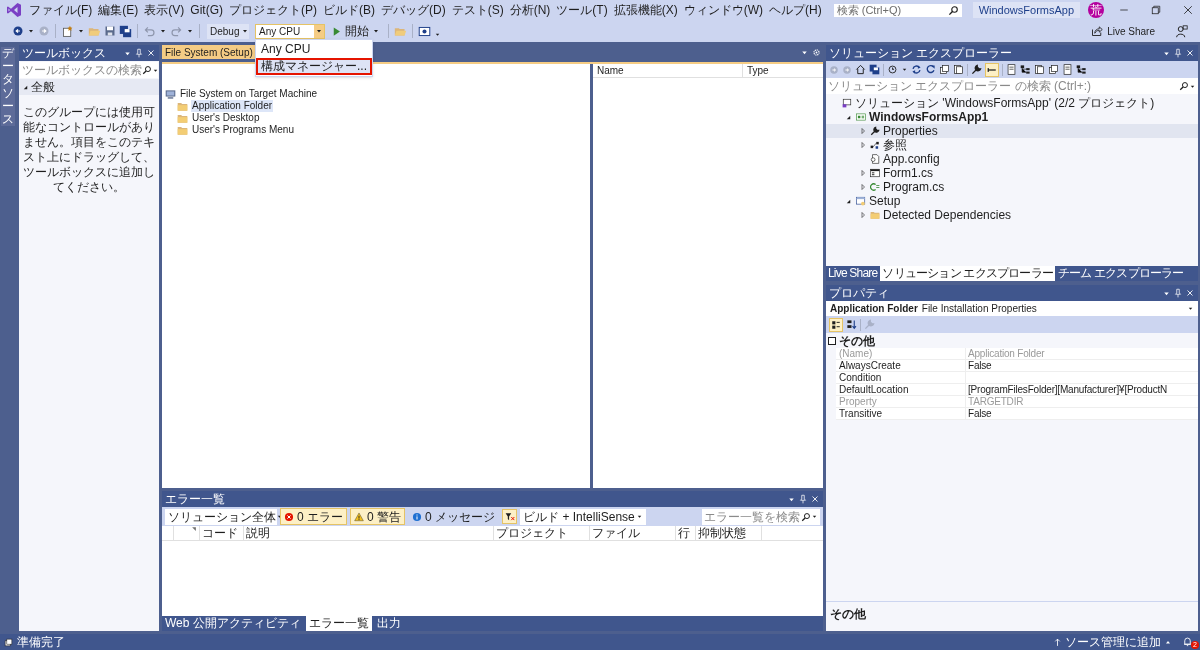 The image size is (1200, 650). I want to click on tree-row: Setup, so click(1012, 201).